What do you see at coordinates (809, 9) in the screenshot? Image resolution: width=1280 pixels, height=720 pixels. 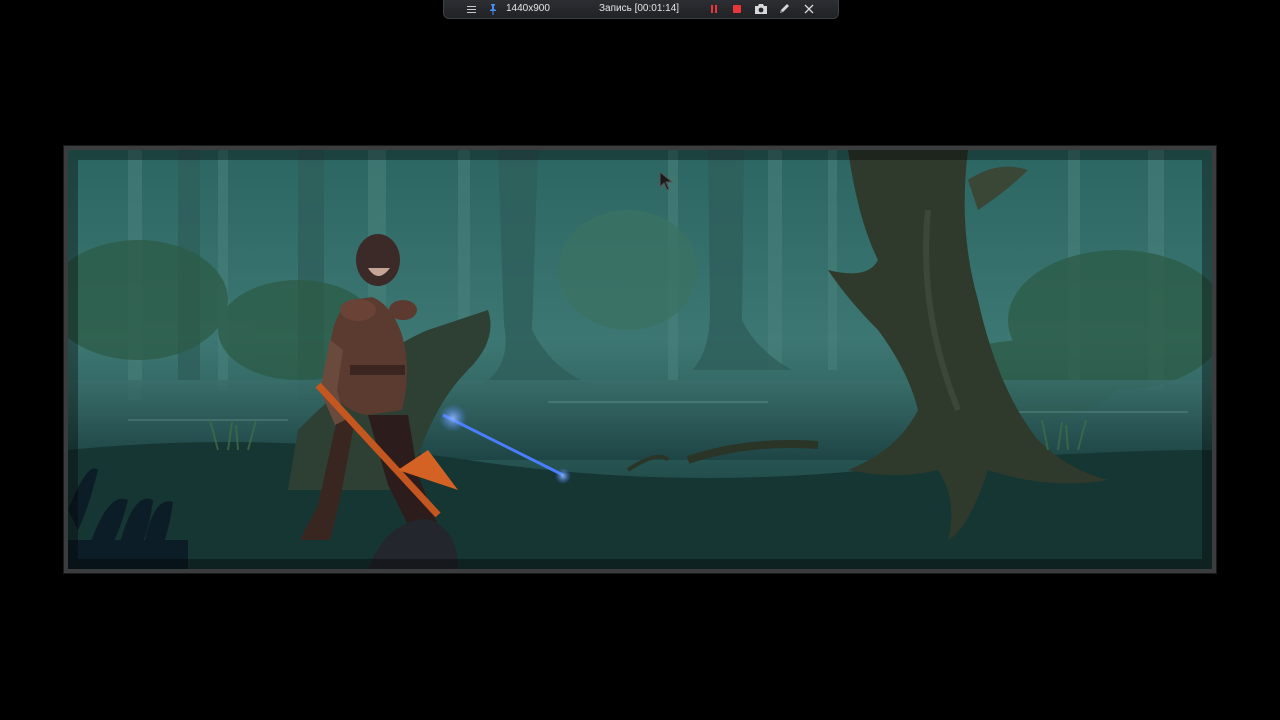 I see `close-icon` at bounding box center [809, 9].